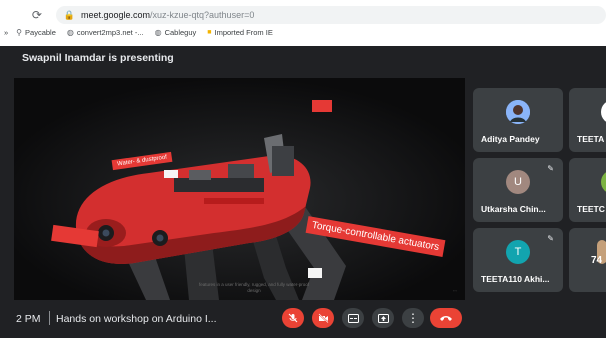 The width and height of the screenshot is (606, 338). Describe the element at coordinates (518, 182) in the screenshot. I see `avatar: U` at that location.